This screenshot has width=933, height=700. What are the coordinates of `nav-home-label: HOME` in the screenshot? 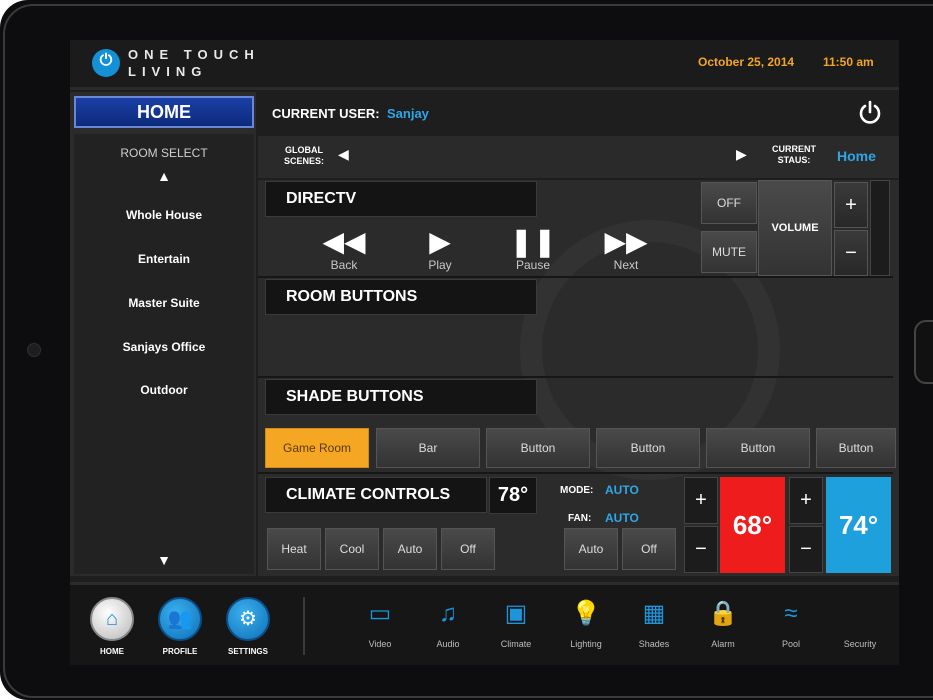 It's located at (112, 651).